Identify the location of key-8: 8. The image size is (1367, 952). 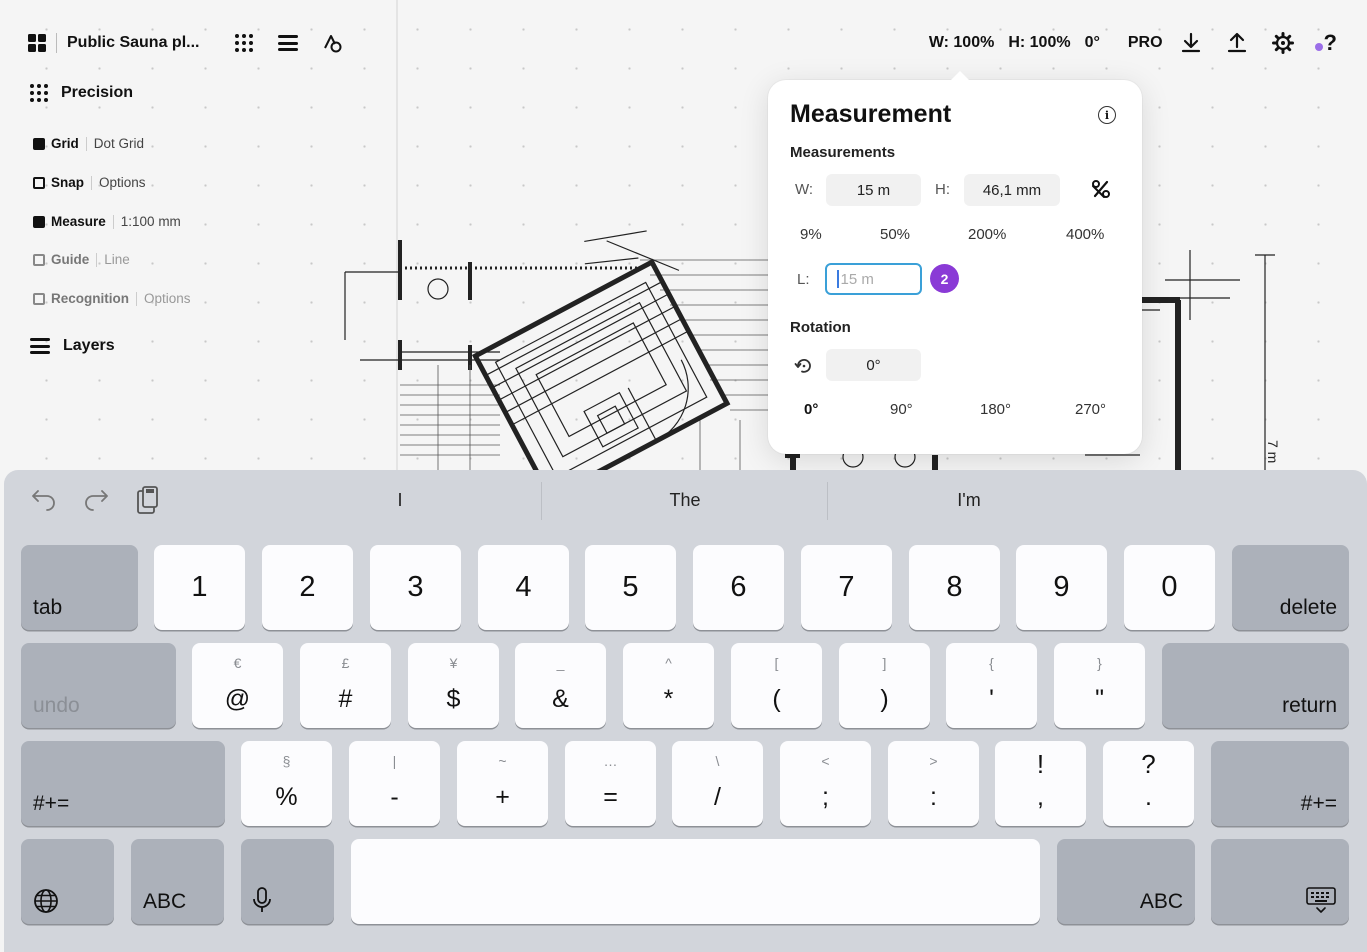
(954, 587).